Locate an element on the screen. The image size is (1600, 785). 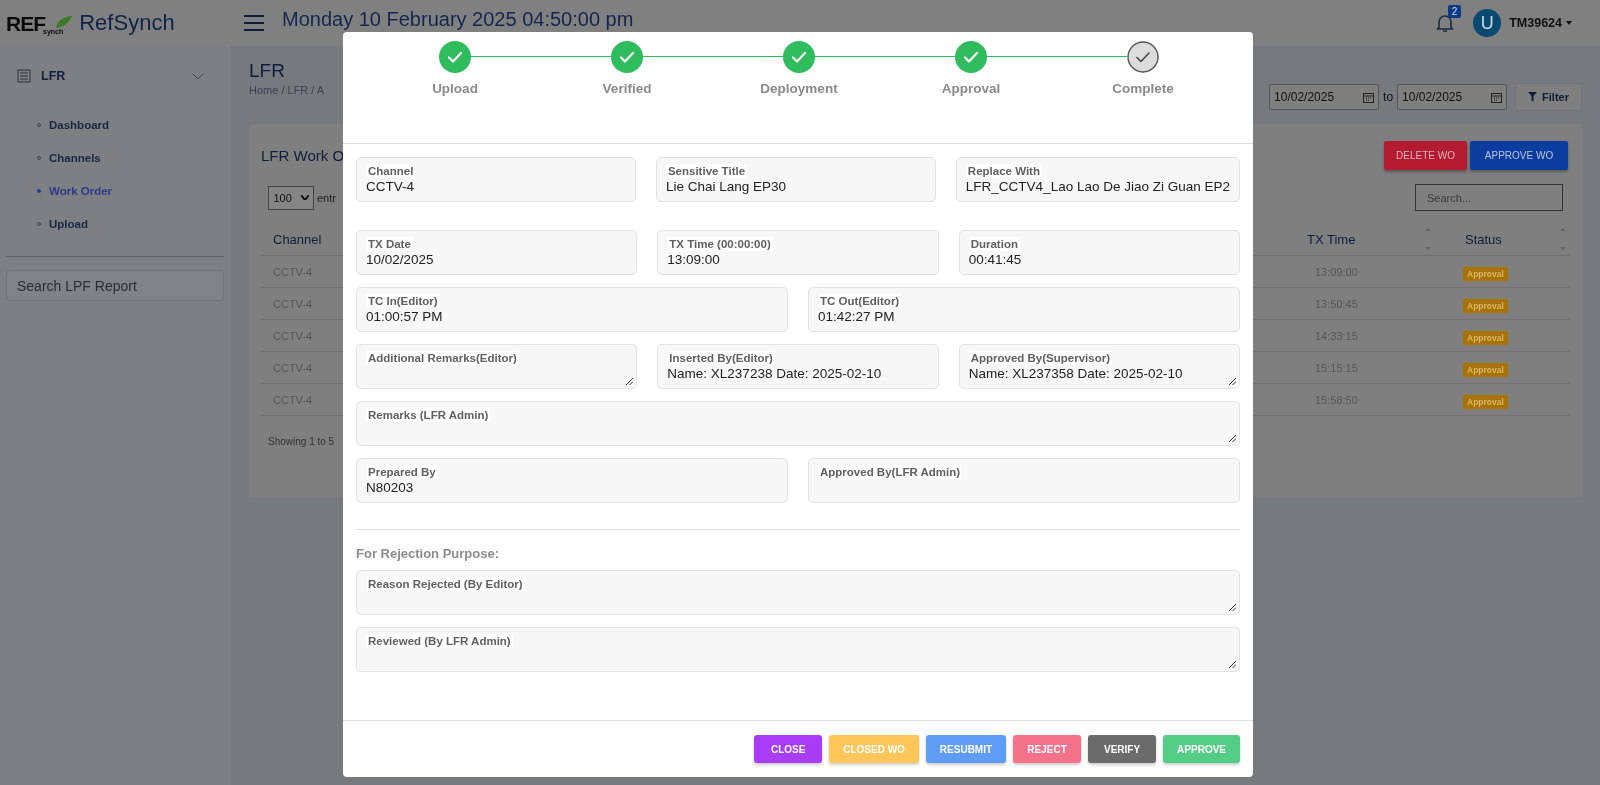
dialog-button: RESUBMIT is located at coordinates (966, 749).